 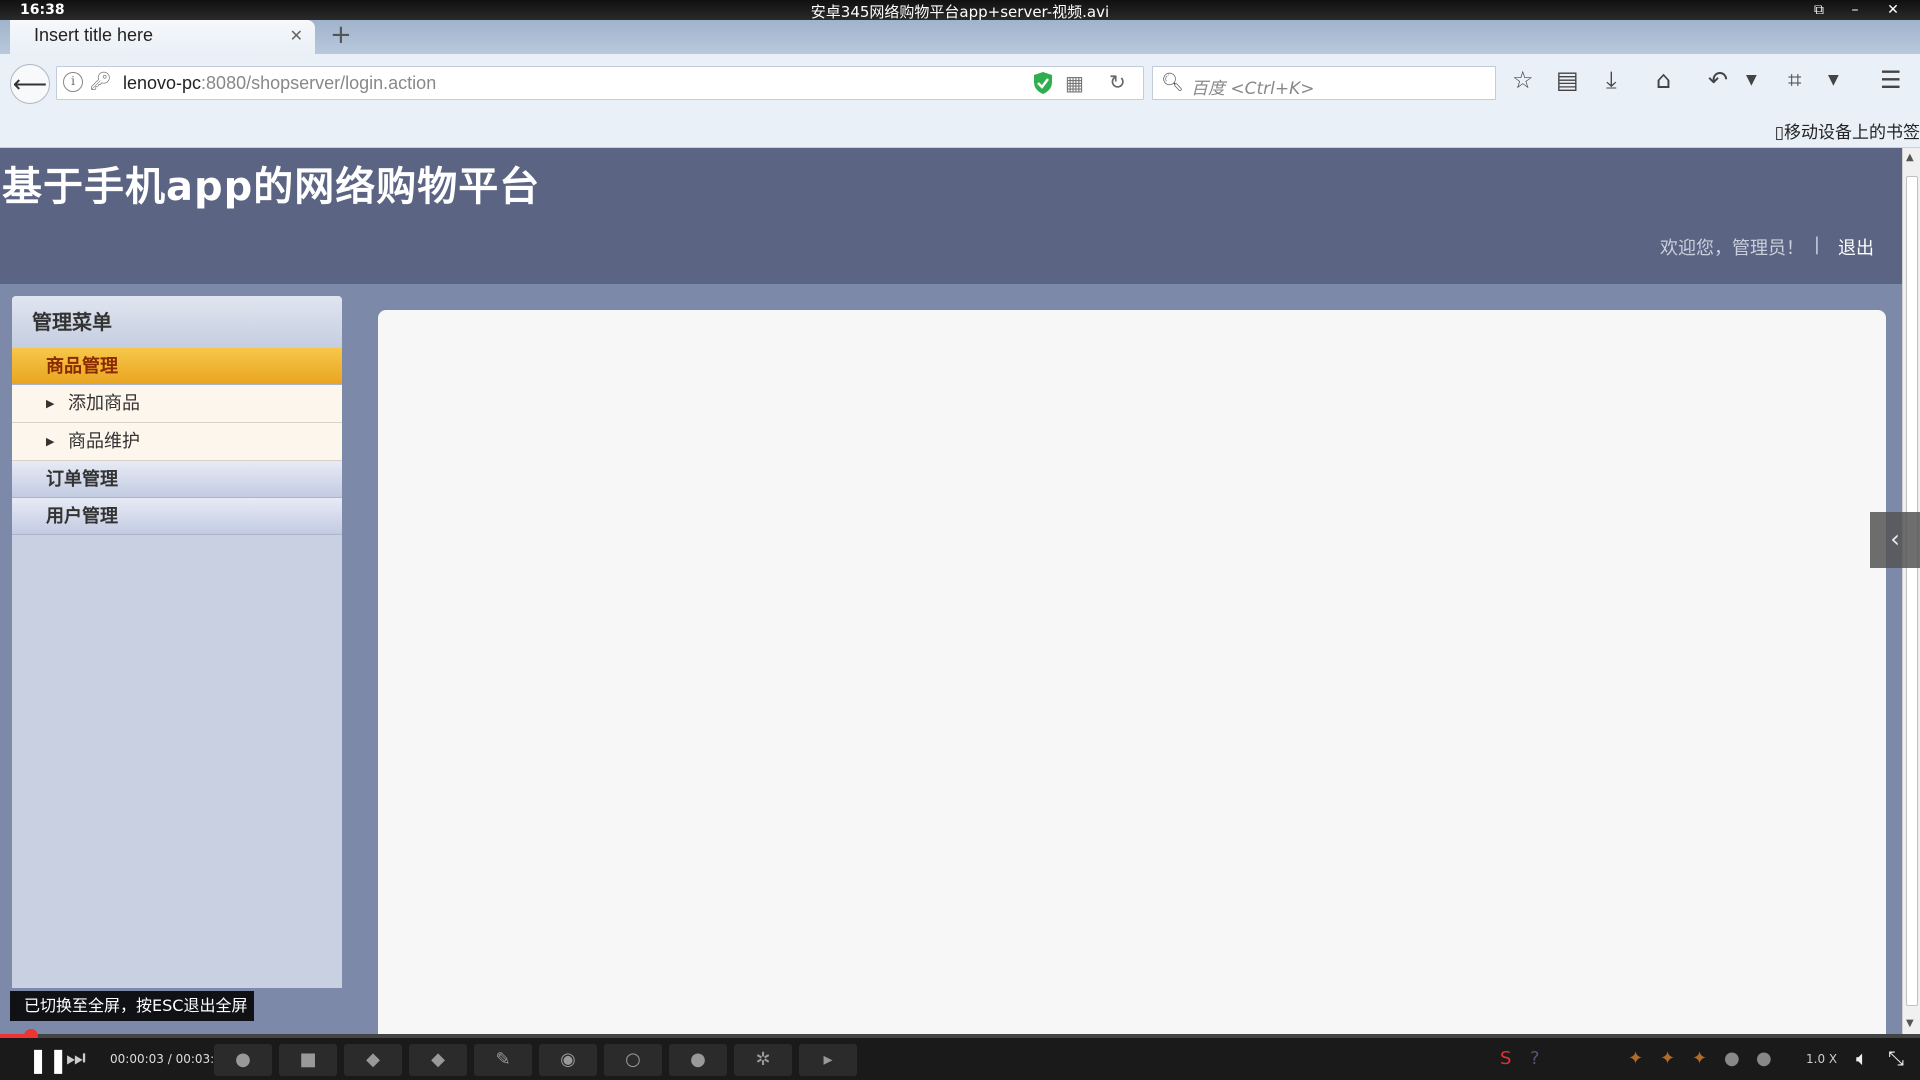 What do you see at coordinates (177, 322) in the screenshot?
I see `sidebar-header: 管理菜单` at bounding box center [177, 322].